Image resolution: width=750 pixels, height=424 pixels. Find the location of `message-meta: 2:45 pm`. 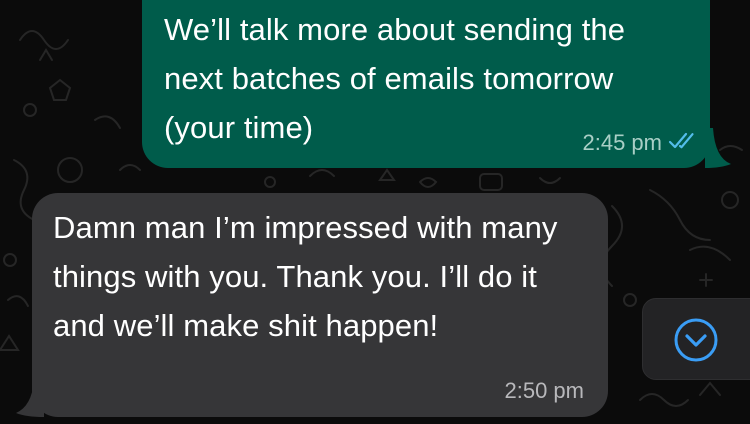

message-meta: 2:45 pm is located at coordinates (641, 143).